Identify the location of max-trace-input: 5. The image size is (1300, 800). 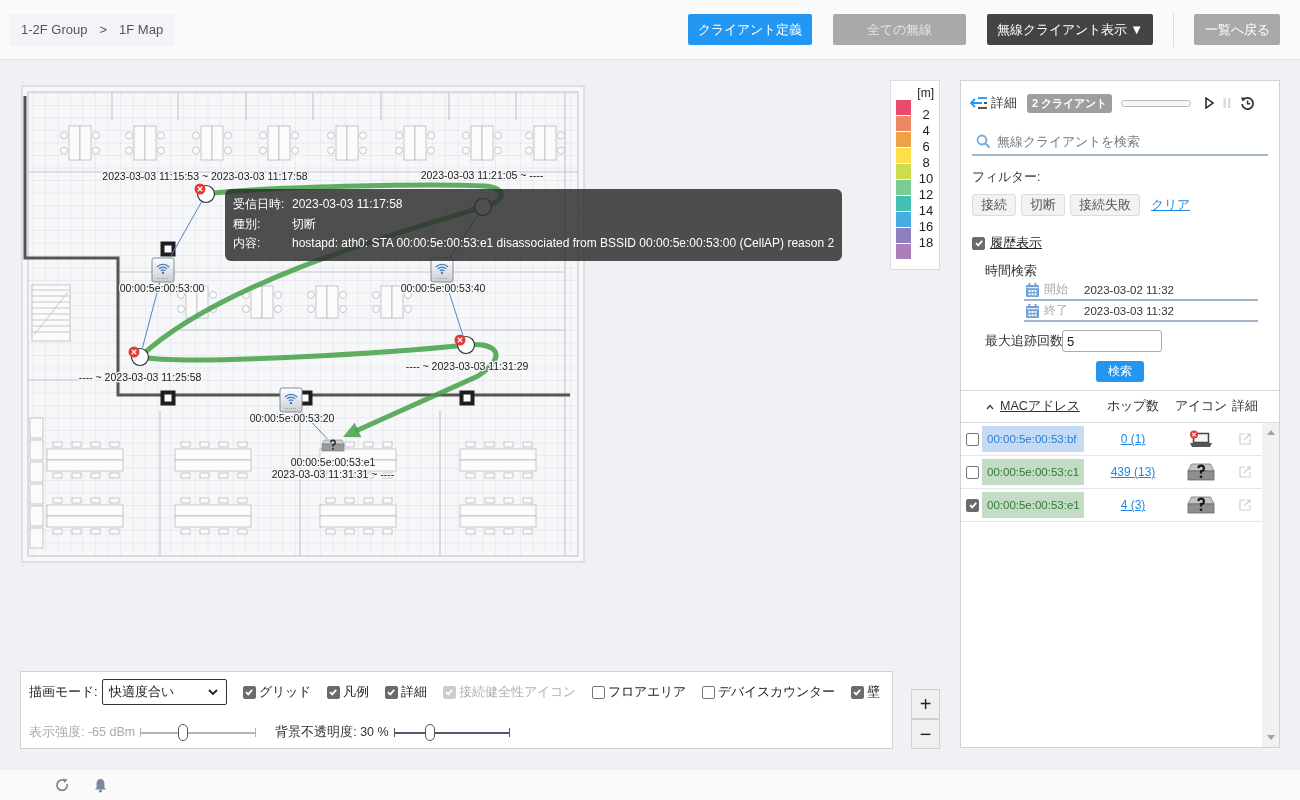
(1112, 341).